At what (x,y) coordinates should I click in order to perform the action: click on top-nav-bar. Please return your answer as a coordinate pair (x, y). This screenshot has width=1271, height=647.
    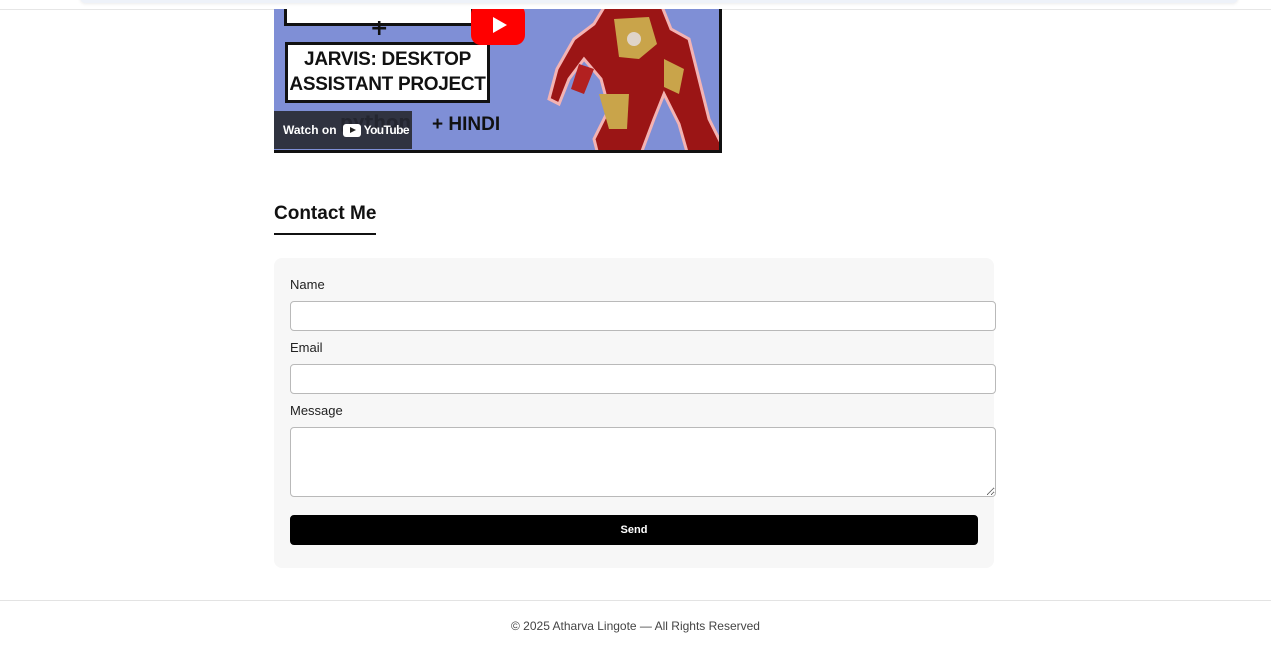
    Looking at the image, I should click on (659, 1).